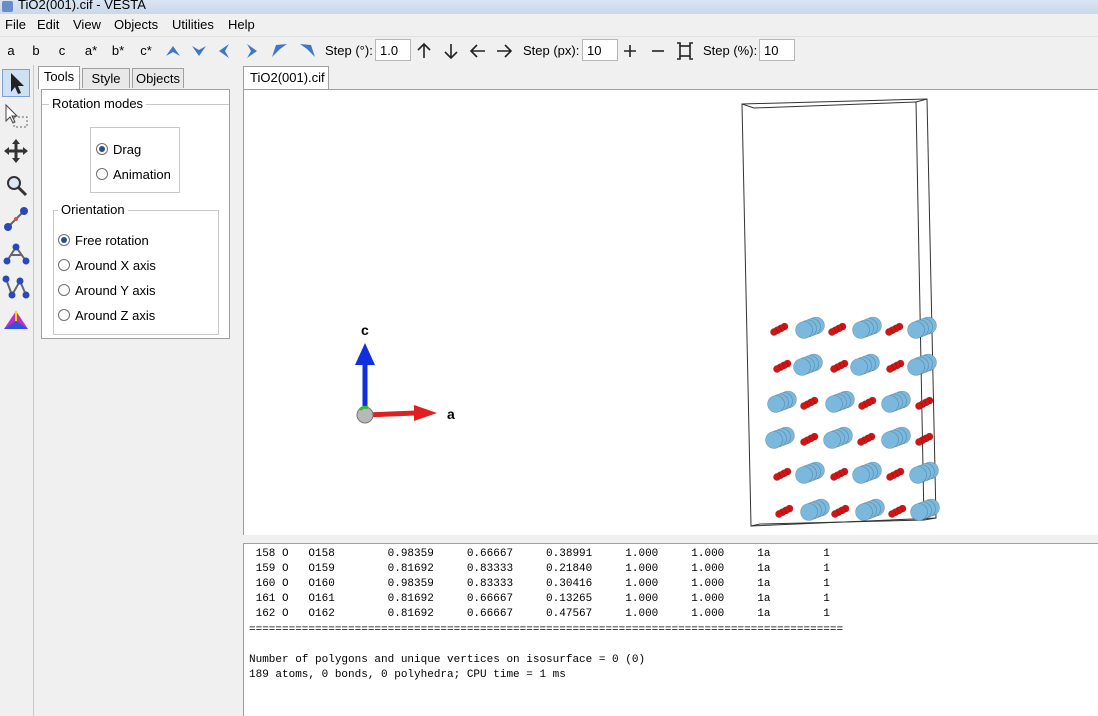  I want to click on magnifier-icon, so click(17, 186).